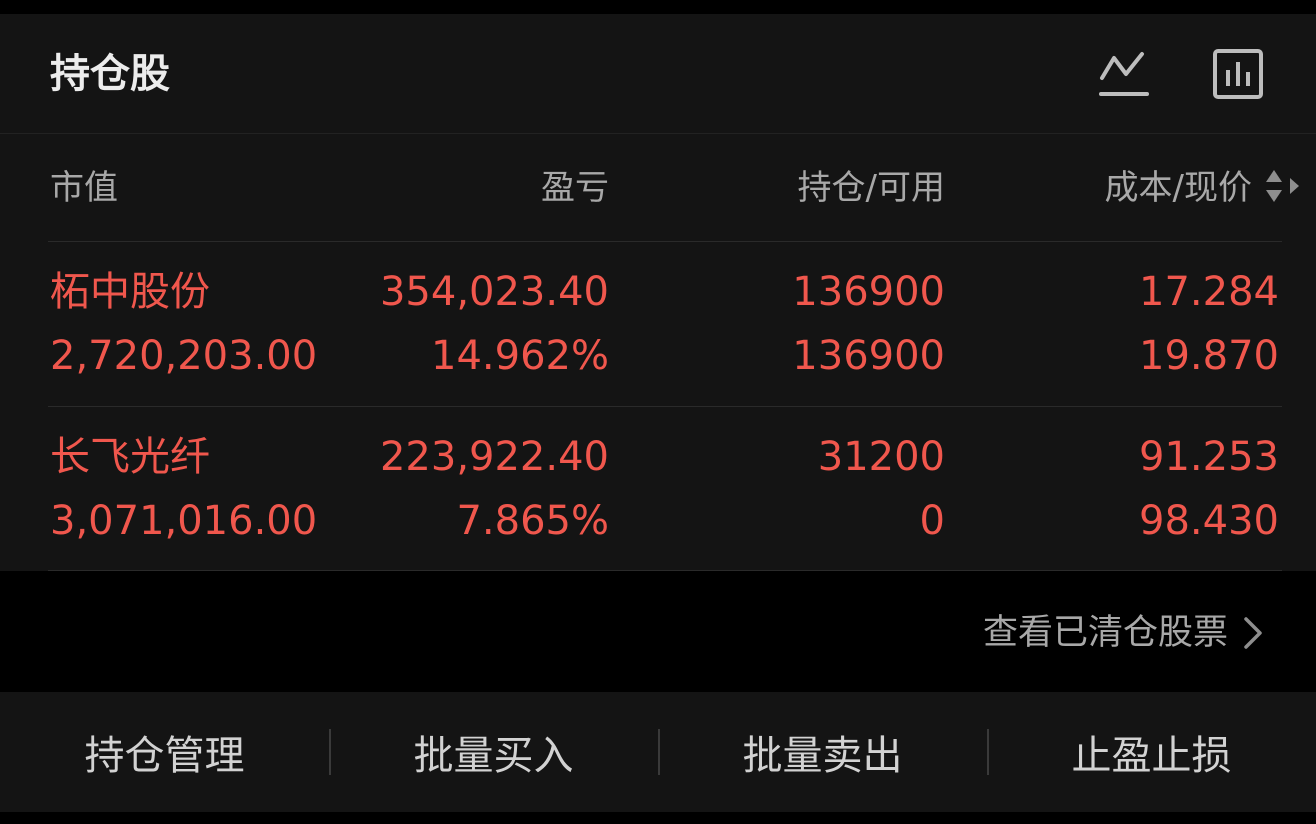  What do you see at coordinates (1253, 633) in the screenshot?
I see `chevron-right-icon` at bounding box center [1253, 633].